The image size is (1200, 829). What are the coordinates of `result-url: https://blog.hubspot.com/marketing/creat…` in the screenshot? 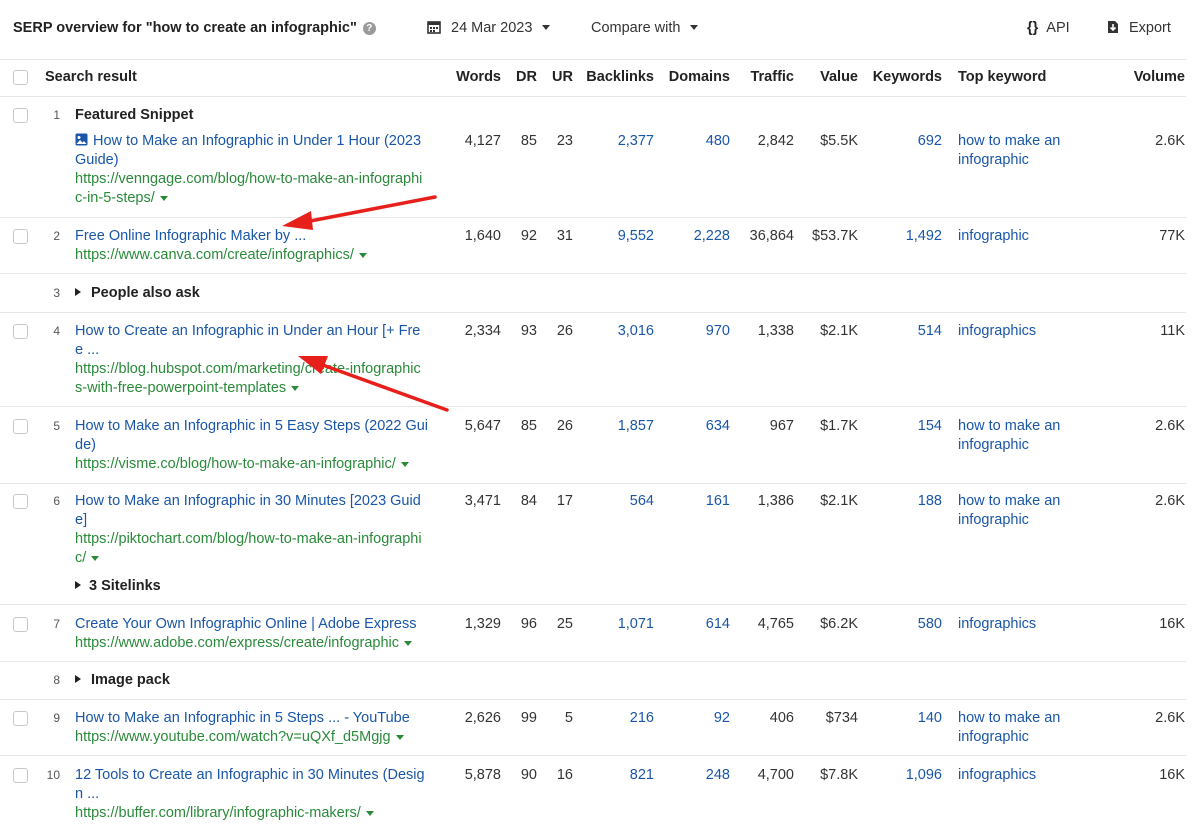 It's located at (248, 369).